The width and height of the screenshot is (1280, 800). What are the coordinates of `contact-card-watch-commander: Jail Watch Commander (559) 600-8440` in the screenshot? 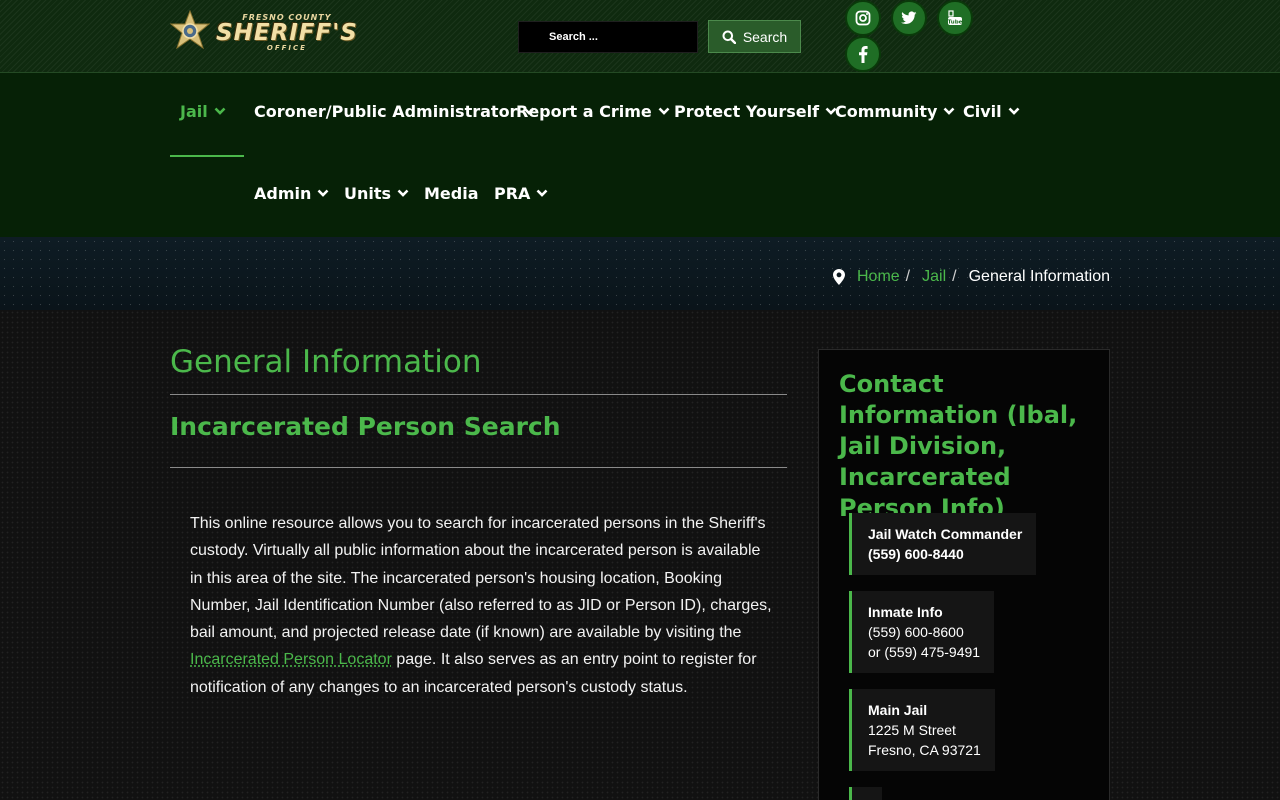 It's located at (943, 544).